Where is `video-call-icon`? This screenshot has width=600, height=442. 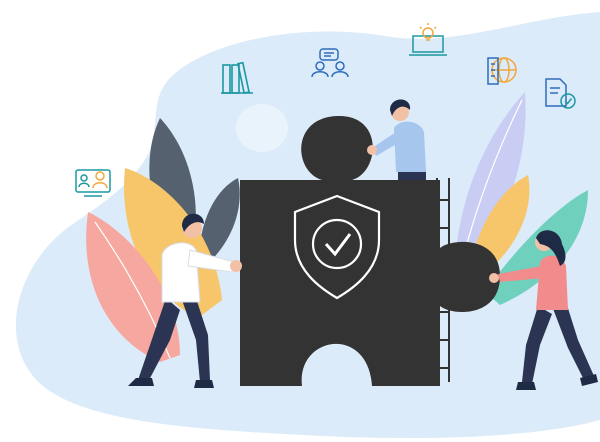
video-call-icon is located at coordinates (93, 183).